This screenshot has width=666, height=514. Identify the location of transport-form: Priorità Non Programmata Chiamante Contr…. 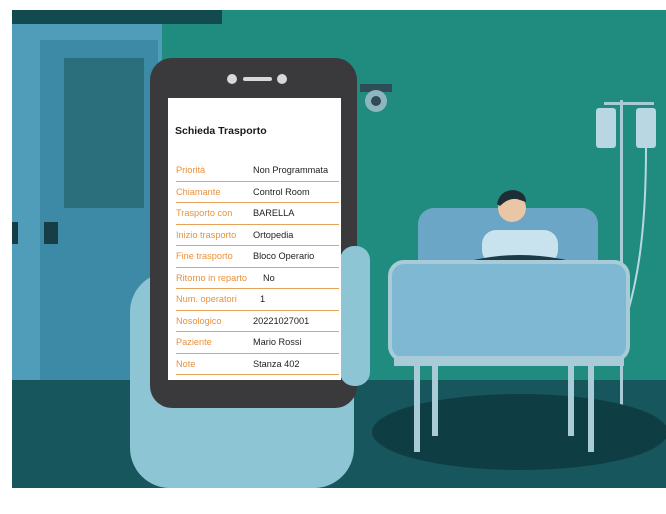
(257, 267).